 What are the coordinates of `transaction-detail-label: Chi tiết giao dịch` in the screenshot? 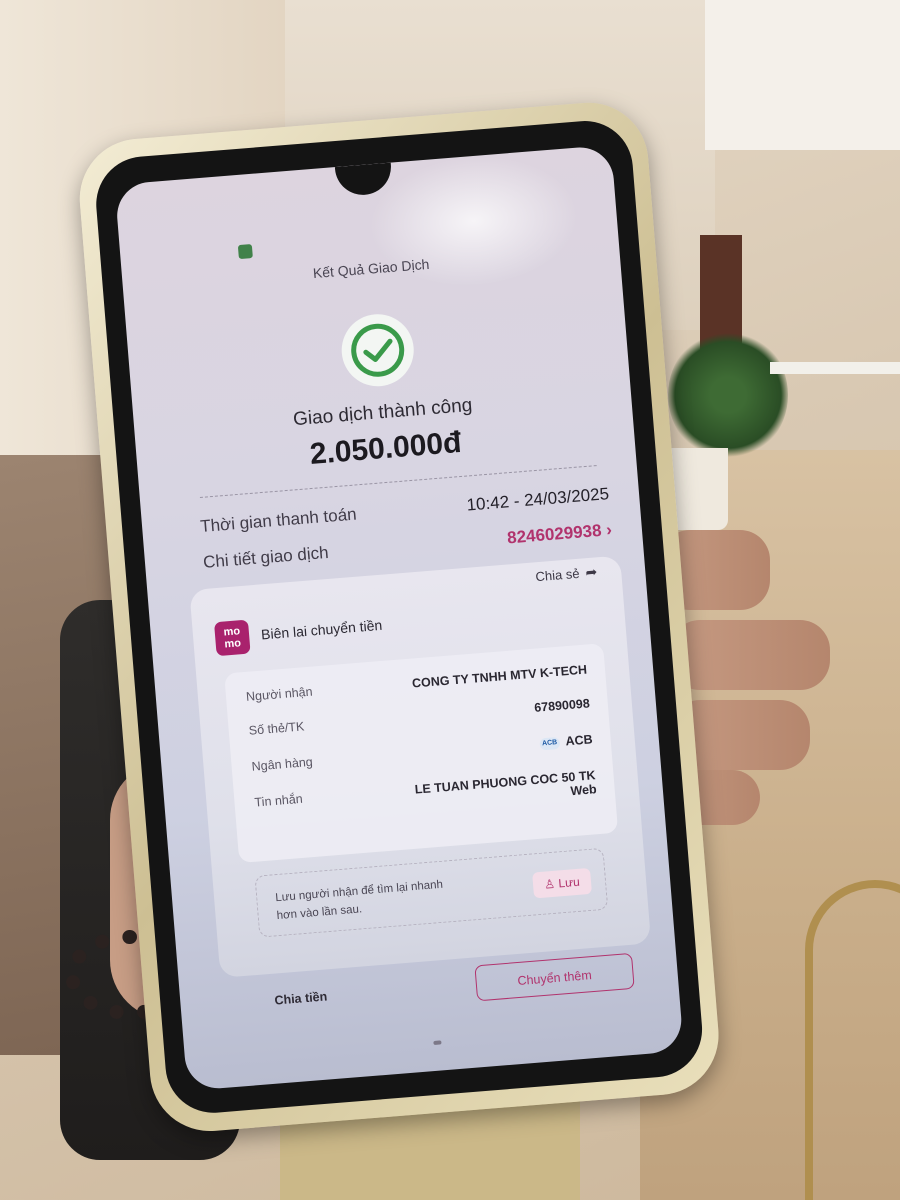 It's located at (266, 557).